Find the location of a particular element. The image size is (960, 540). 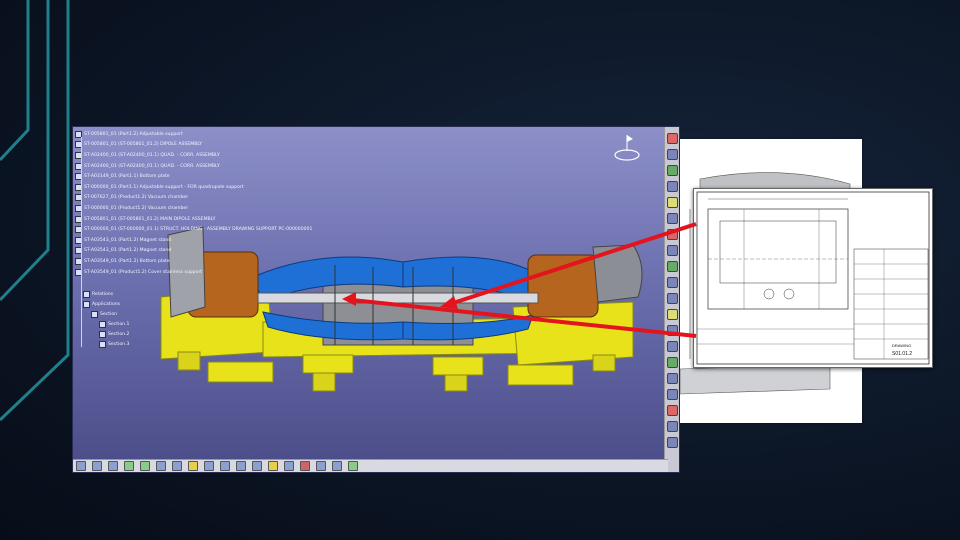

grid-icon is located at coordinates (672, 426).